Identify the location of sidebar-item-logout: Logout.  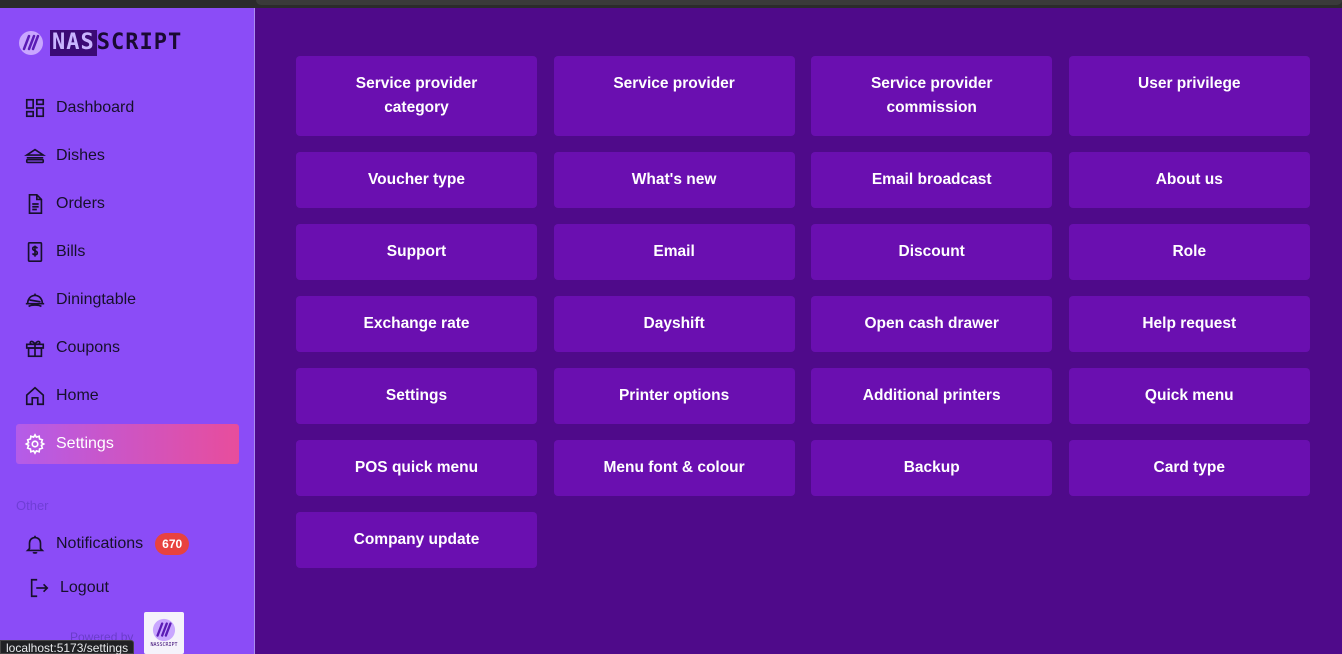
(127, 588).